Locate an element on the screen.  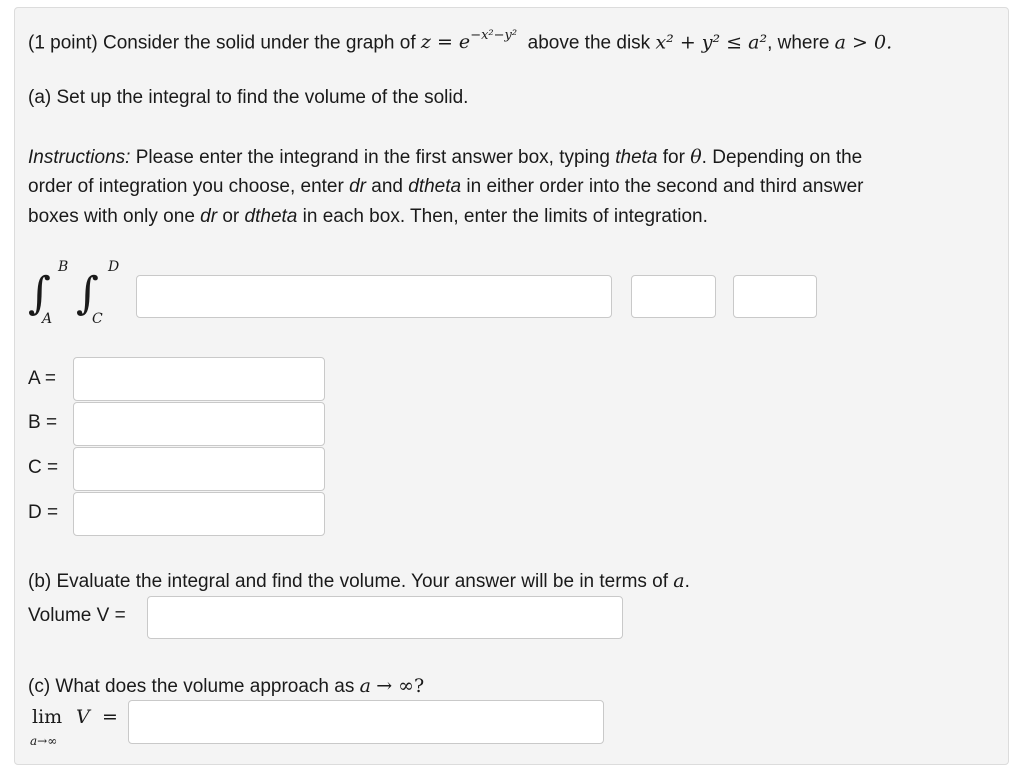
outer-upper-limit: B is located at coordinates (63, 267).